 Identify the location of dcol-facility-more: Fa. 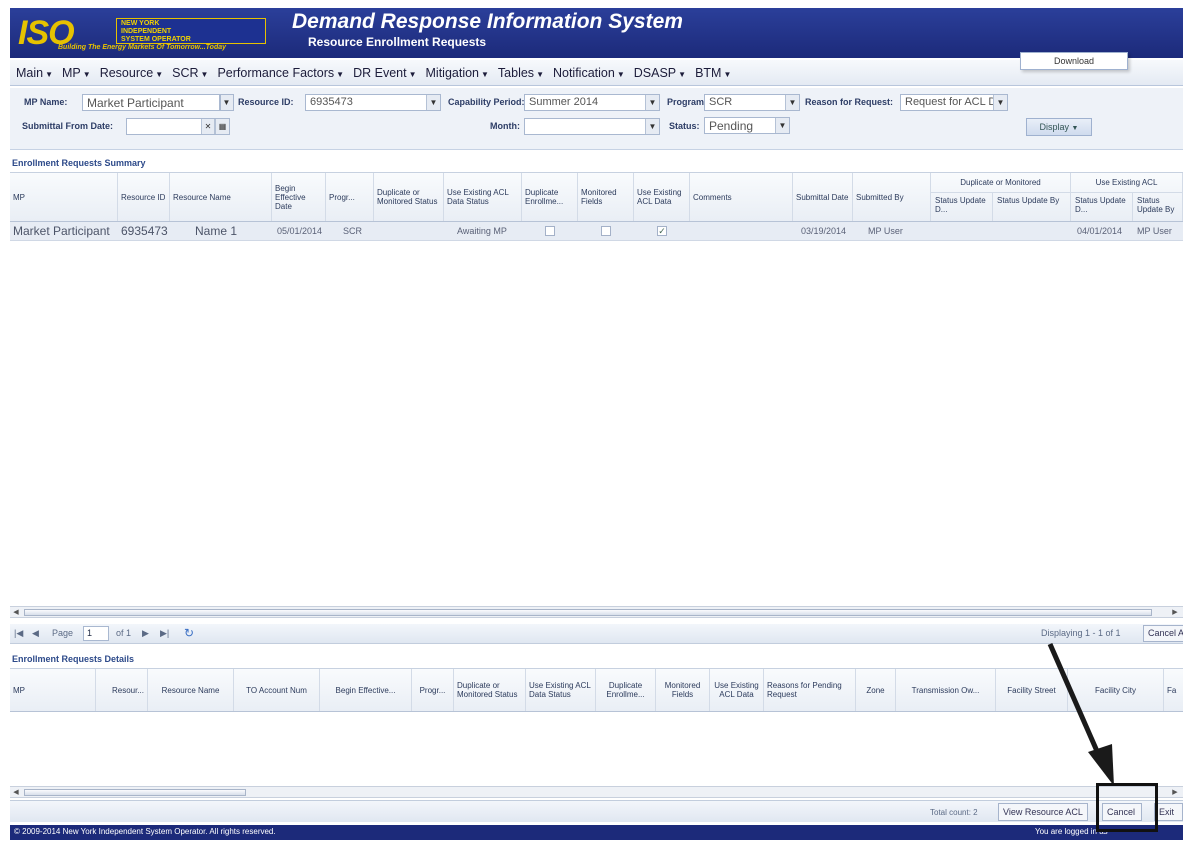
(1173, 690).